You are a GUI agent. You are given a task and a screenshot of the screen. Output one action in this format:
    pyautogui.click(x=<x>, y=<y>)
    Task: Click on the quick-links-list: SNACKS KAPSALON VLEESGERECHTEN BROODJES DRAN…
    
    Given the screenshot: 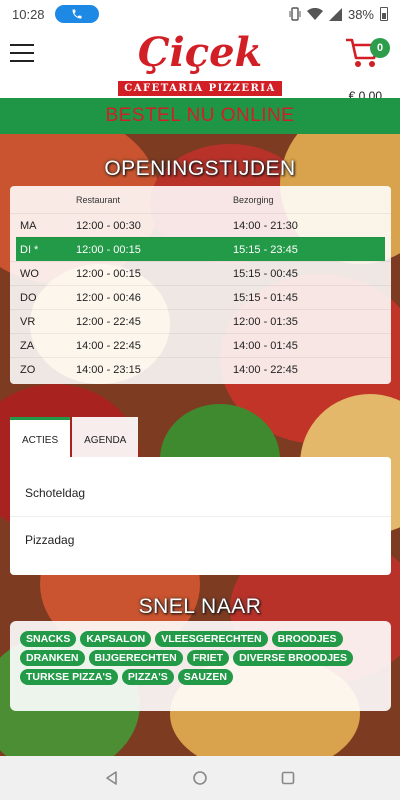 What is the action you would take?
    pyautogui.click(x=200, y=658)
    